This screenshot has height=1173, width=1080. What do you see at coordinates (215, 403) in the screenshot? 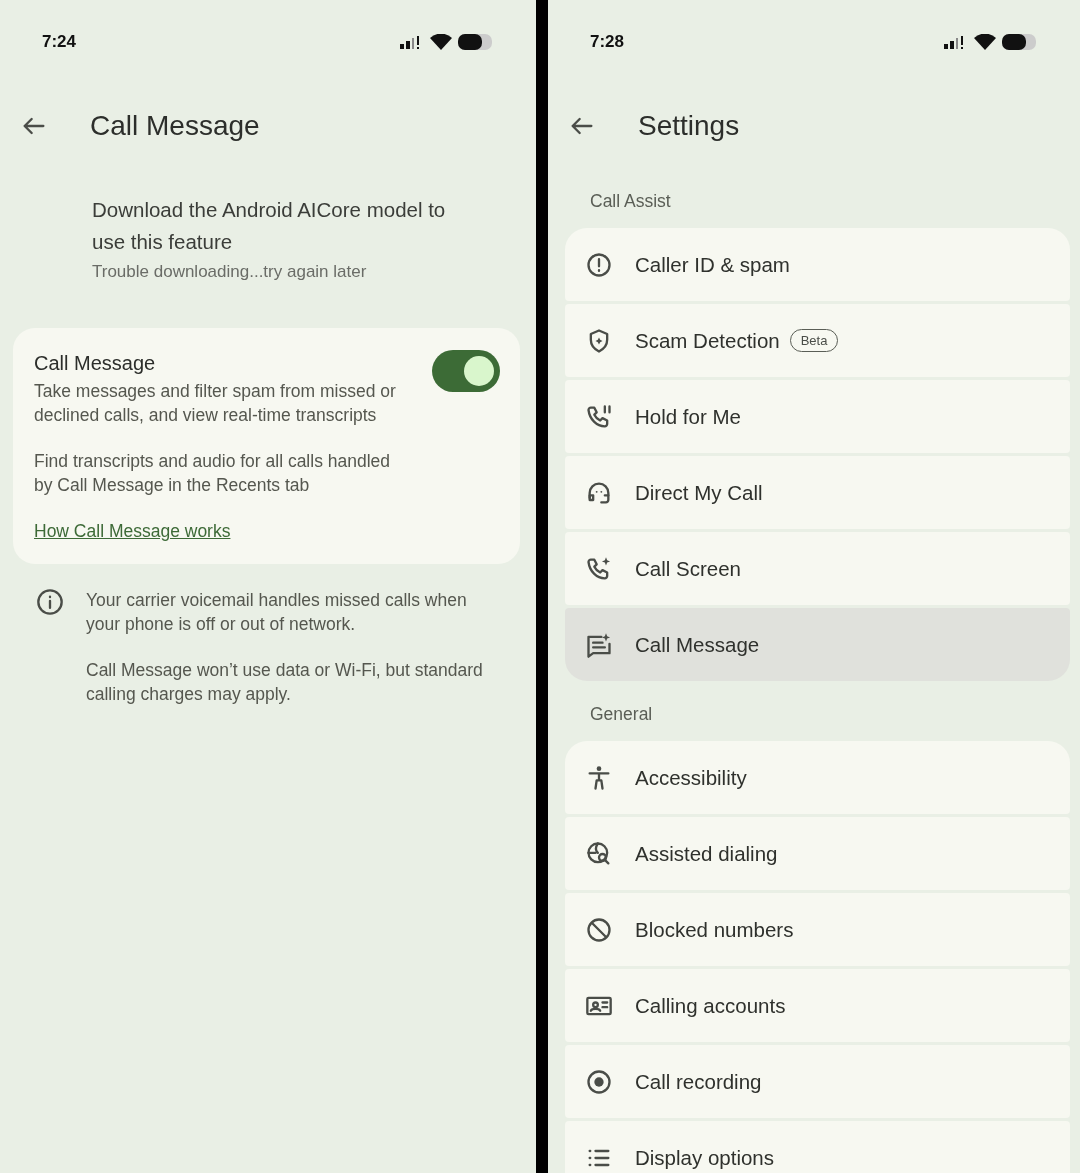
I see `setting-description: Take messages and filter spam from missed or declined calls, and view real-time transcripts` at bounding box center [215, 403].